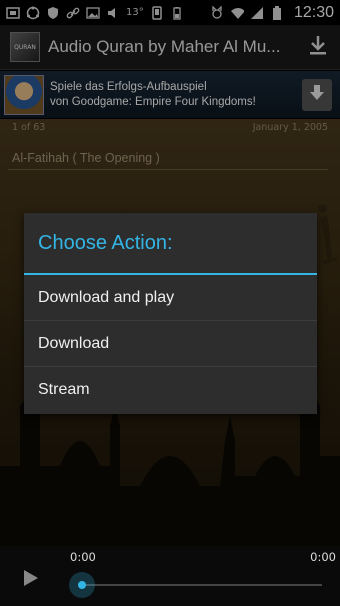 The height and width of the screenshot is (606, 340). What do you see at coordinates (170, 344) in the screenshot?
I see `download-option: Download` at bounding box center [170, 344].